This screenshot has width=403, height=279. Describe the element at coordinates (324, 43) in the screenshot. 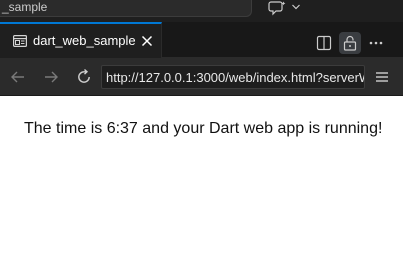

I see `split-editor-icon` at that location.